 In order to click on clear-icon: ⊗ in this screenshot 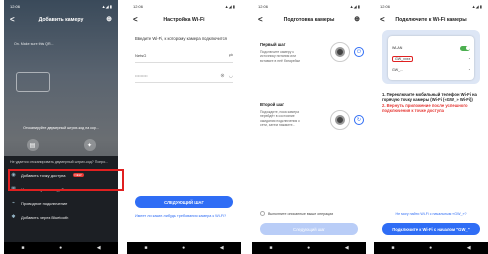, I will do `click(222, 76)`.